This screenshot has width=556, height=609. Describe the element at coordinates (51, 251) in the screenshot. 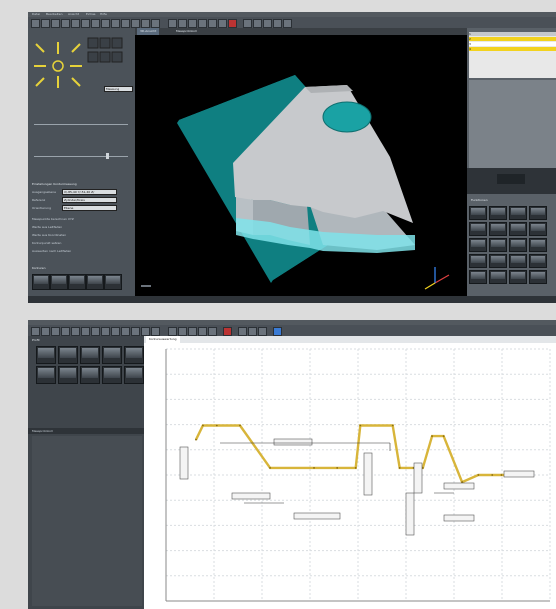

I see `checkbox-label: Auswerten nach Leitfaden` at that location.